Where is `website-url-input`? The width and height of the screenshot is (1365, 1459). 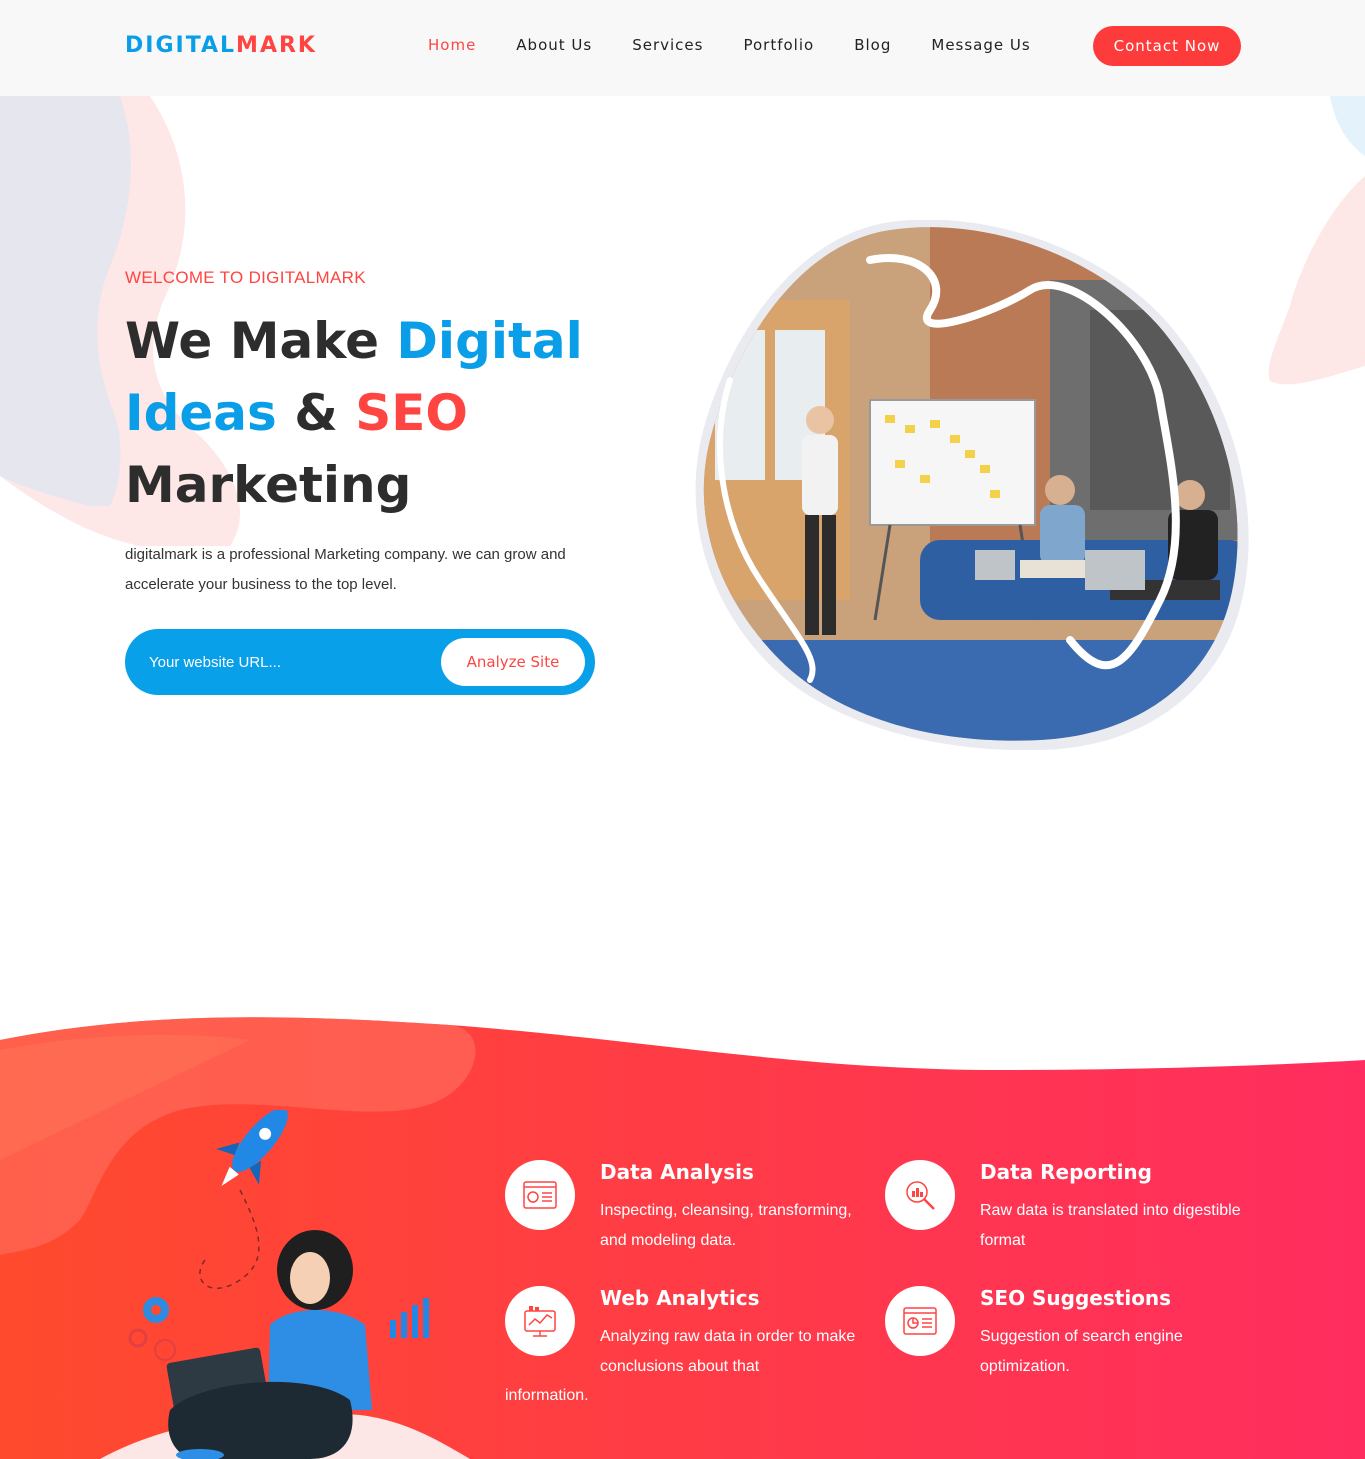 website-url-input is located at coordinates (289, 662).